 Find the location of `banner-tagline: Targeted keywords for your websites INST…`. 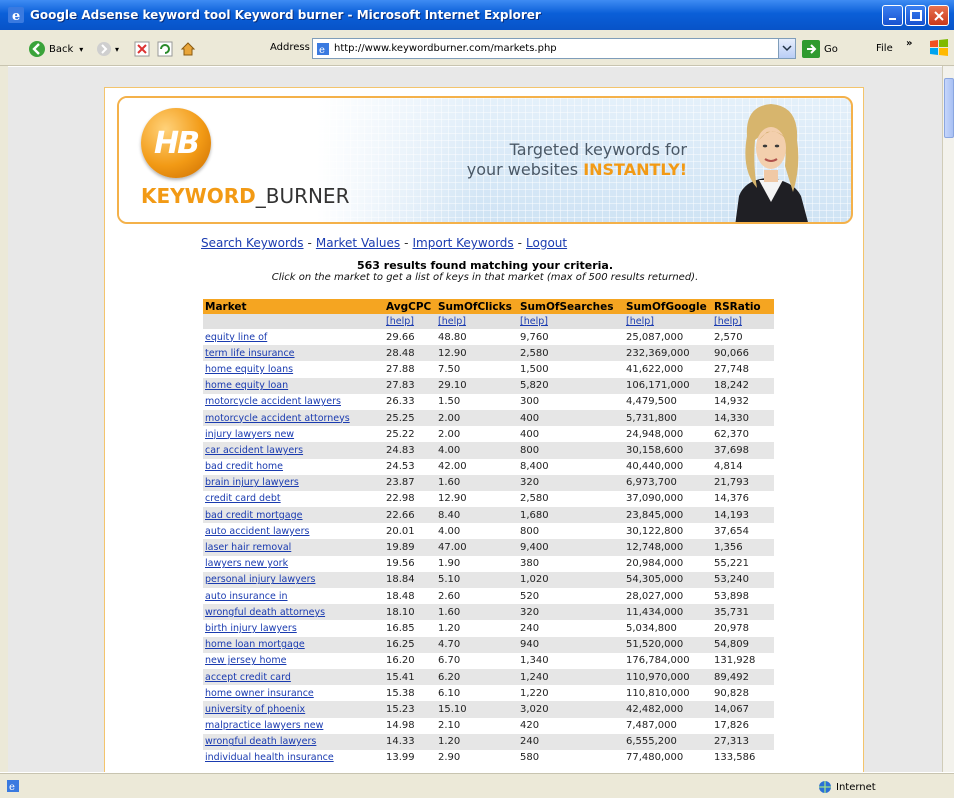

banner-tagline: Targeted keywords for your websites INST… is located at coordinates (562, 160).